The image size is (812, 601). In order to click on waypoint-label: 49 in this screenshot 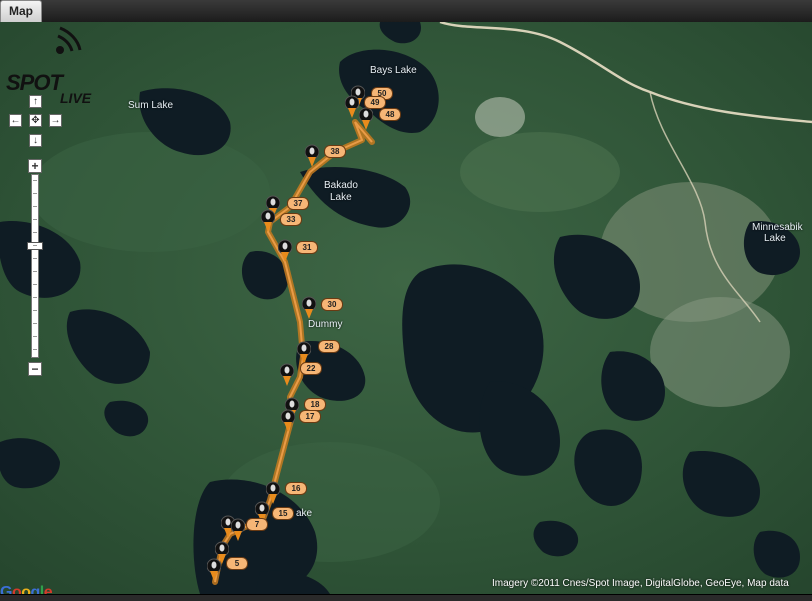, I will do `click(375, 102)`.